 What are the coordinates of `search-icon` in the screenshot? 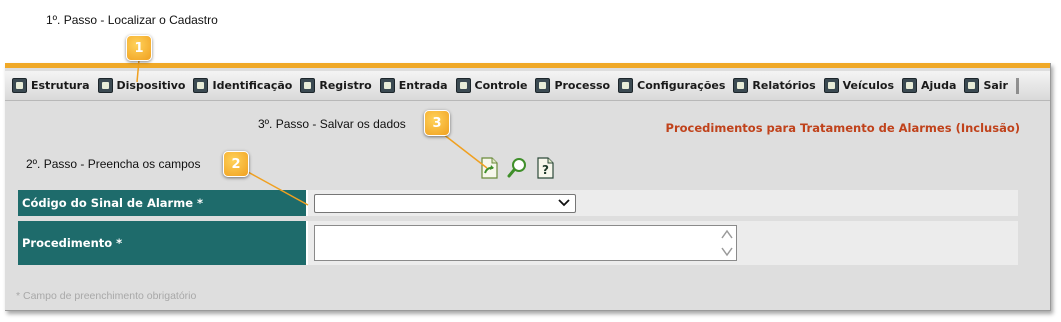 It's located at (517, 168).